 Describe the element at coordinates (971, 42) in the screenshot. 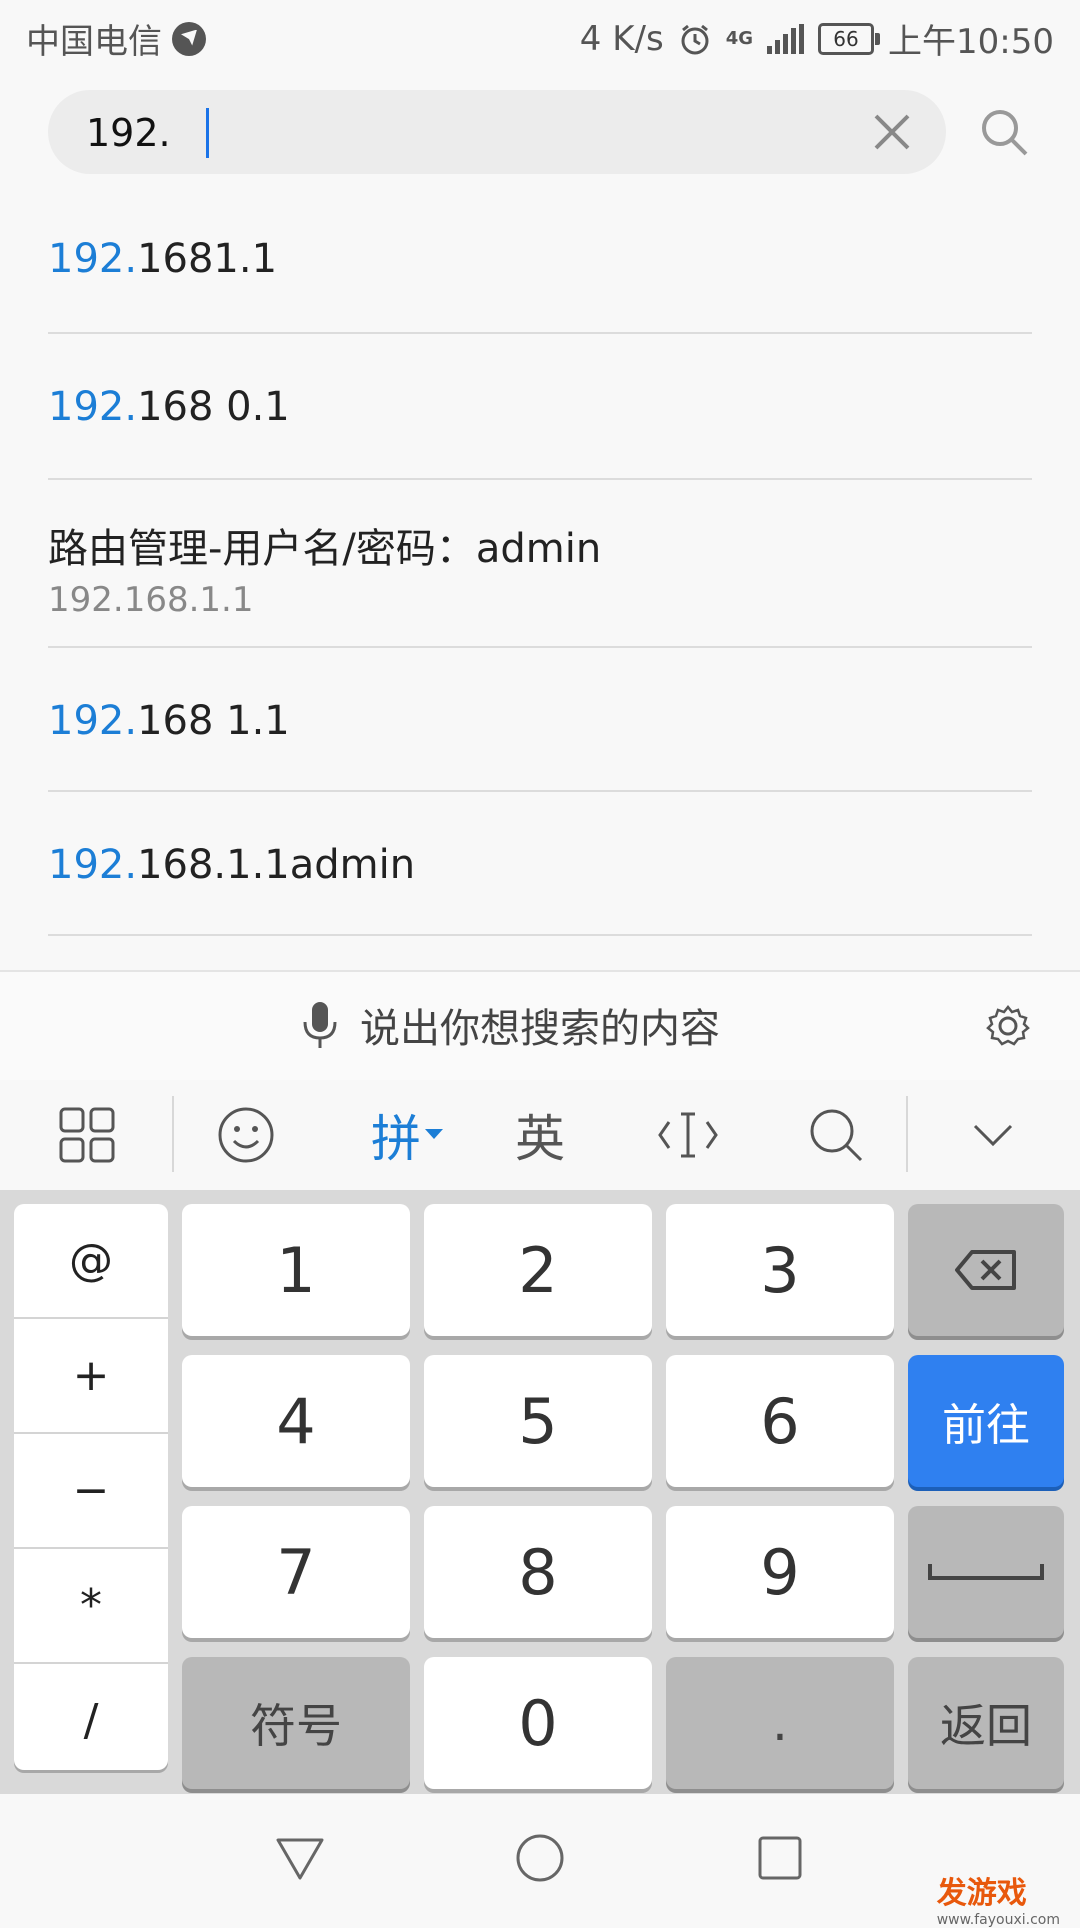

I see `clock: 上午10:50` at that location.